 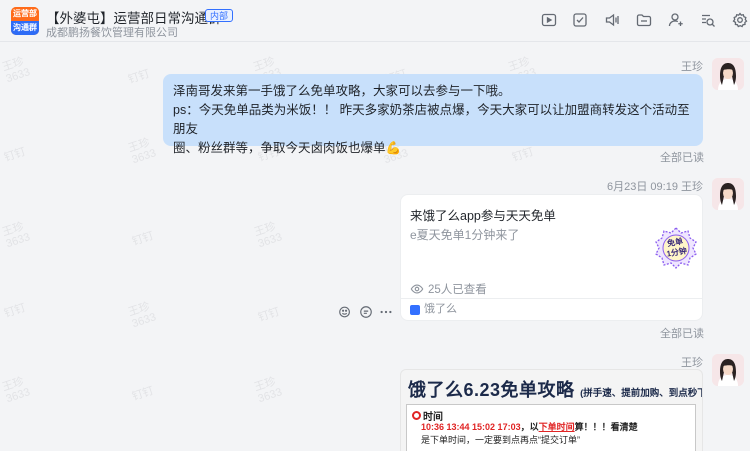 I want to click on poster-text-line: 是下单时间，一定要到点再点“提交订单”, so click(x=500, y=440).